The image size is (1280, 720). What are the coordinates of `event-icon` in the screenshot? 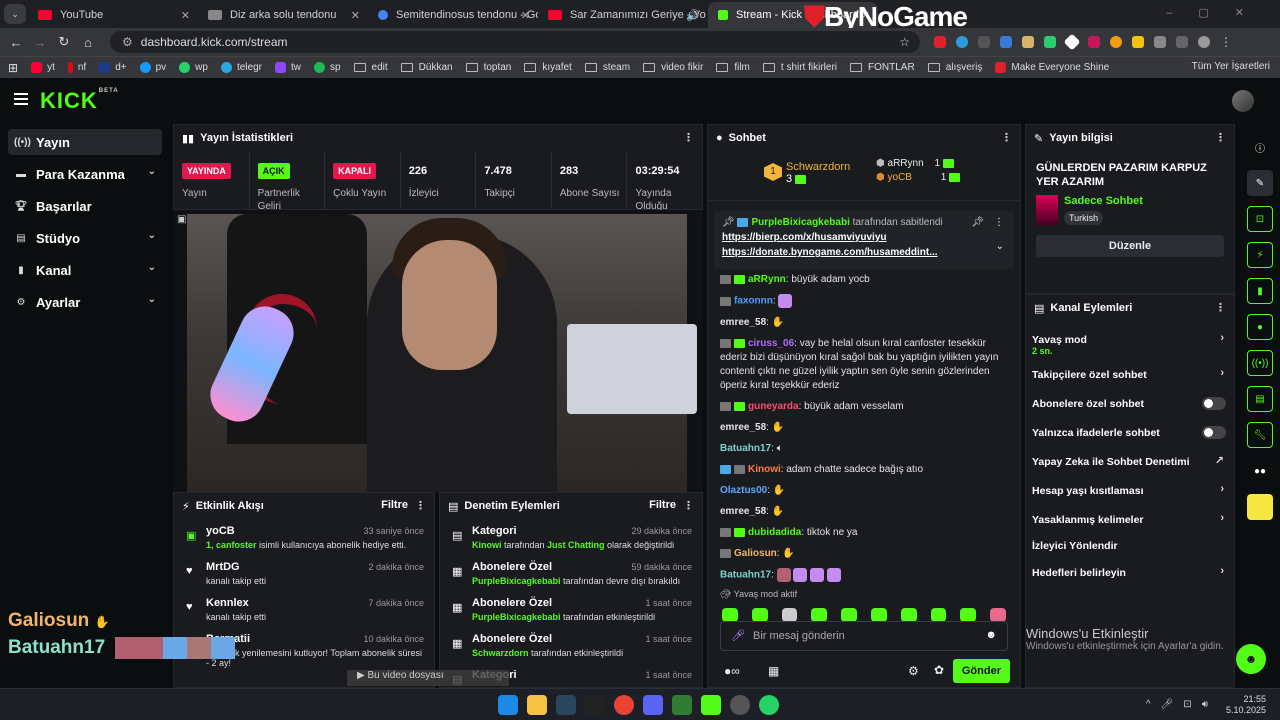 It's located at (1260, 507).